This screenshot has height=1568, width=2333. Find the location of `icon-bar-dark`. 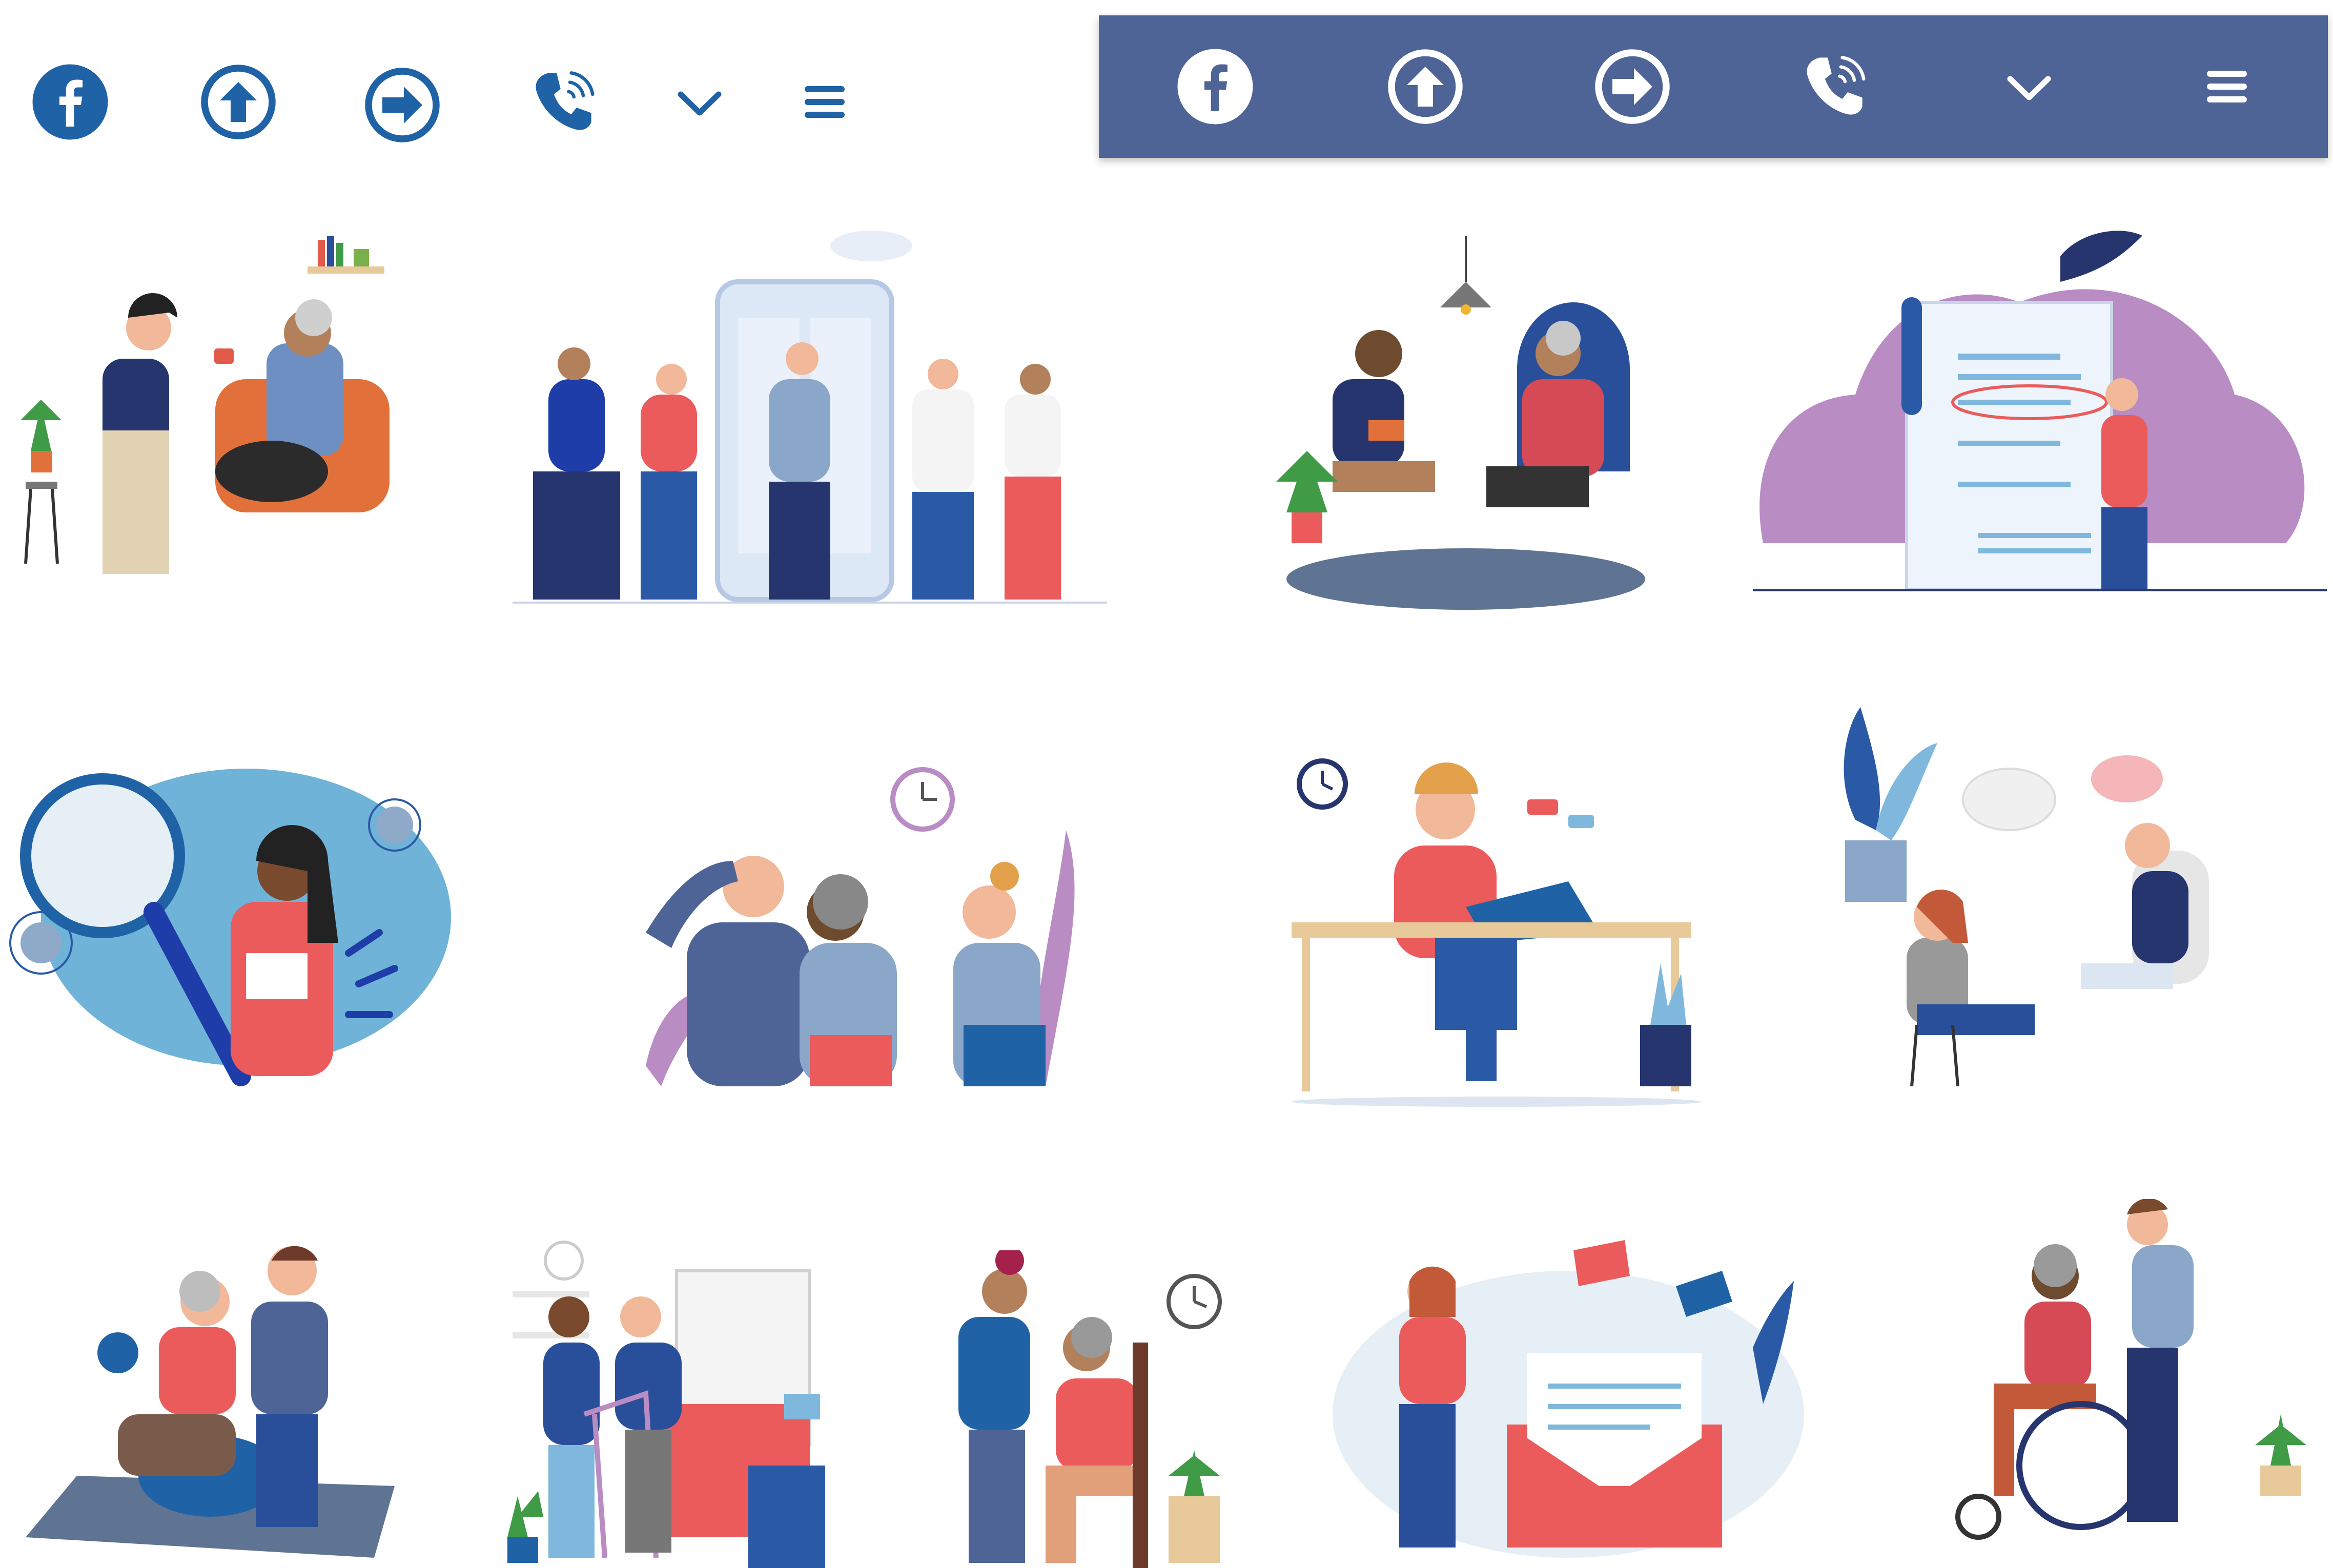

icon-bar-dark is located at coordinates (1713, 86).